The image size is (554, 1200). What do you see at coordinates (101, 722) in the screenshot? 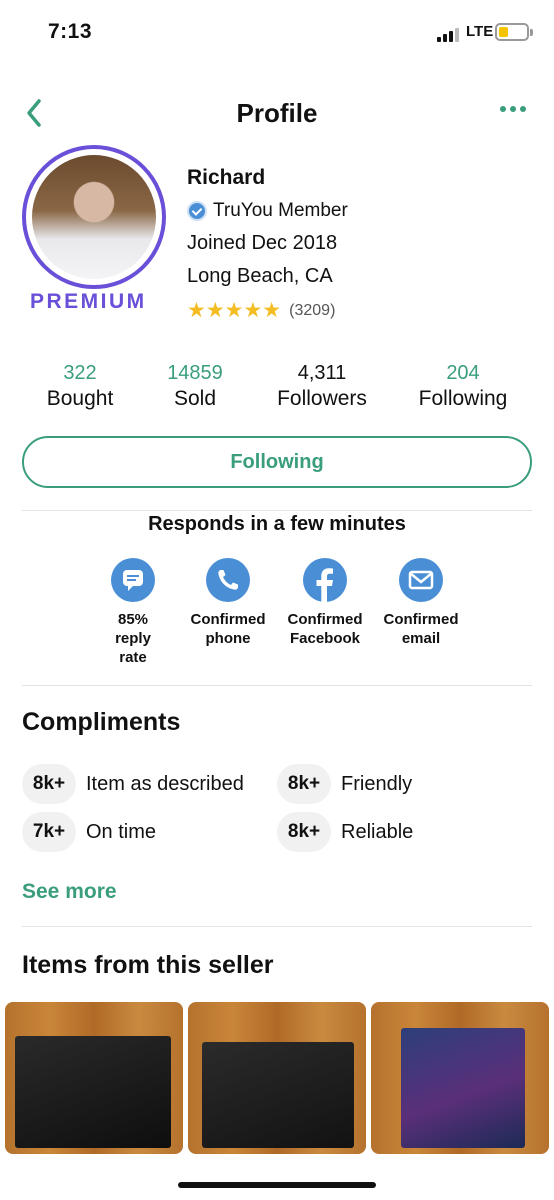
I see `compliments-title: Compliments` at bounding box center [101, 722].